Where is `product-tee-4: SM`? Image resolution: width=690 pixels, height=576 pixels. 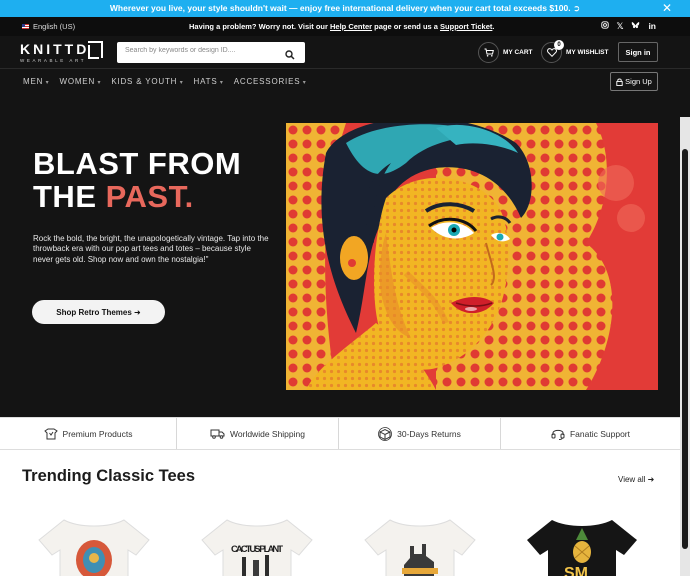
product-tee-4: SM is located at coordinates (582, 543).